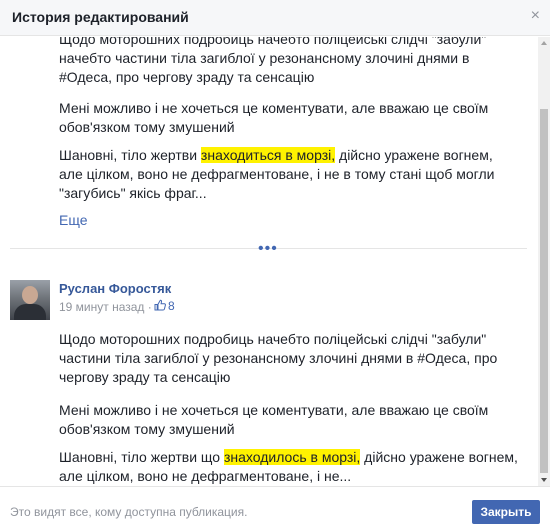 Image resolution: width=550 pixels, height=532 pixels. What do you see at coordinates (115, 288) in the screenshot?
I see `author-name: Руслан Форостяк` at bounding box center [115, 288].